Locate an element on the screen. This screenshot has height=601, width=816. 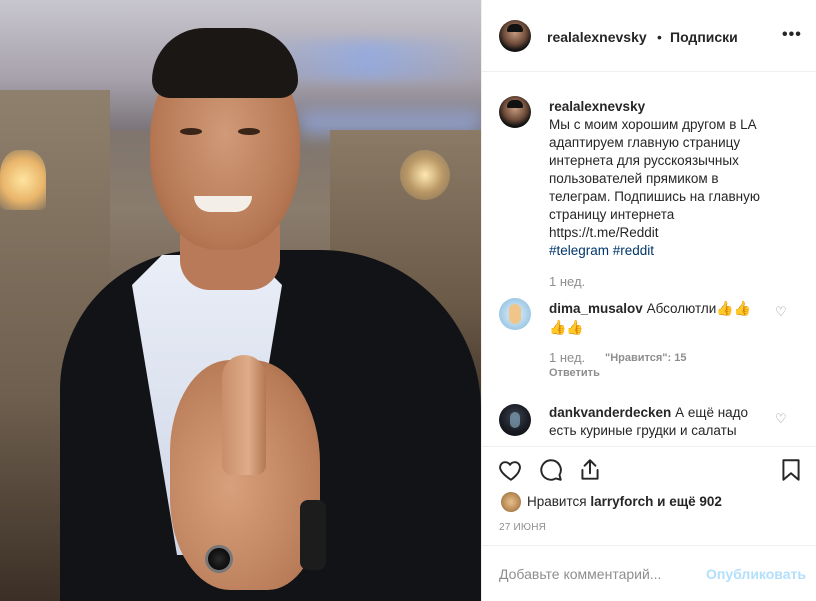
caption-line: адаптируем главную страницу is located at coordinates (645, 142).